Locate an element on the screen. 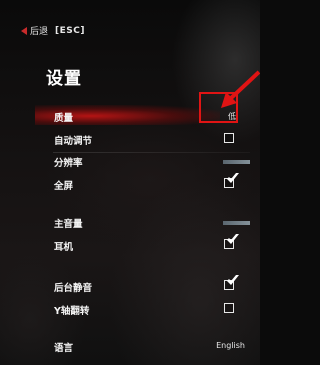 This screenshot has width=320, height=365. background-mute-checkbox is located at coordinates (231, 282).